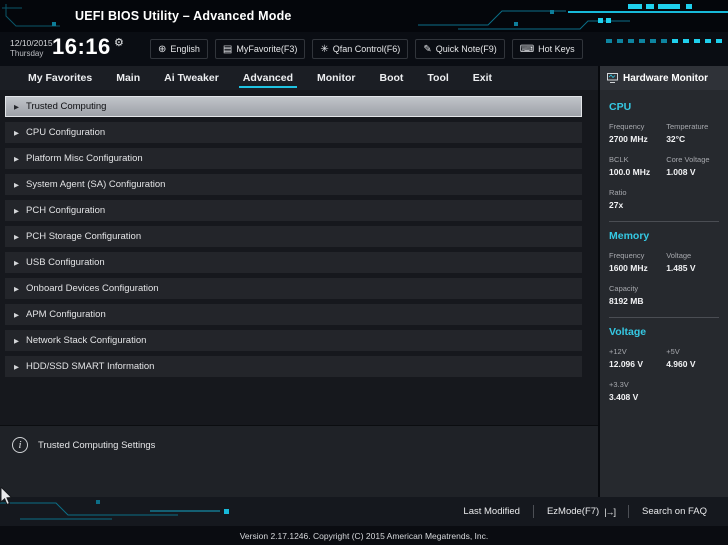 This screenshot has width=728, height=545. I want to click on list-item-pch-configuration: ▶ PCH Configuration, so click(293, 210).